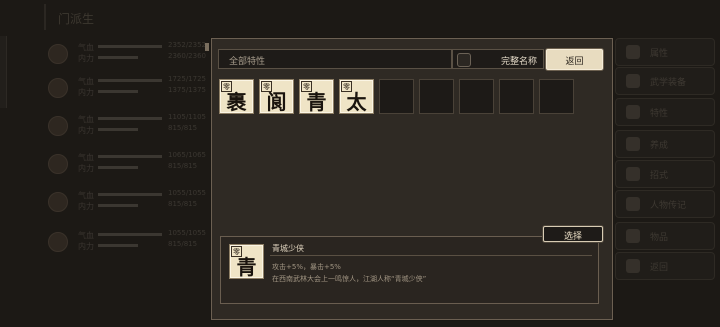 The width and height of the screenshot is (720, 327). I want to click on side-menu-label: 物品, so click(659, 238).